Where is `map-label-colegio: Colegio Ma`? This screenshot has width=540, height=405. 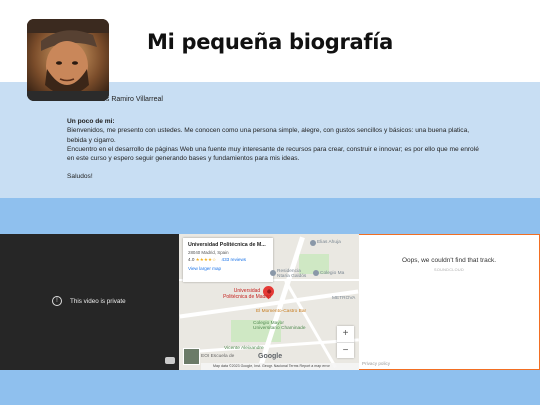 map-label-colegio: Colegio Ma is located at coordinates (332, 273).